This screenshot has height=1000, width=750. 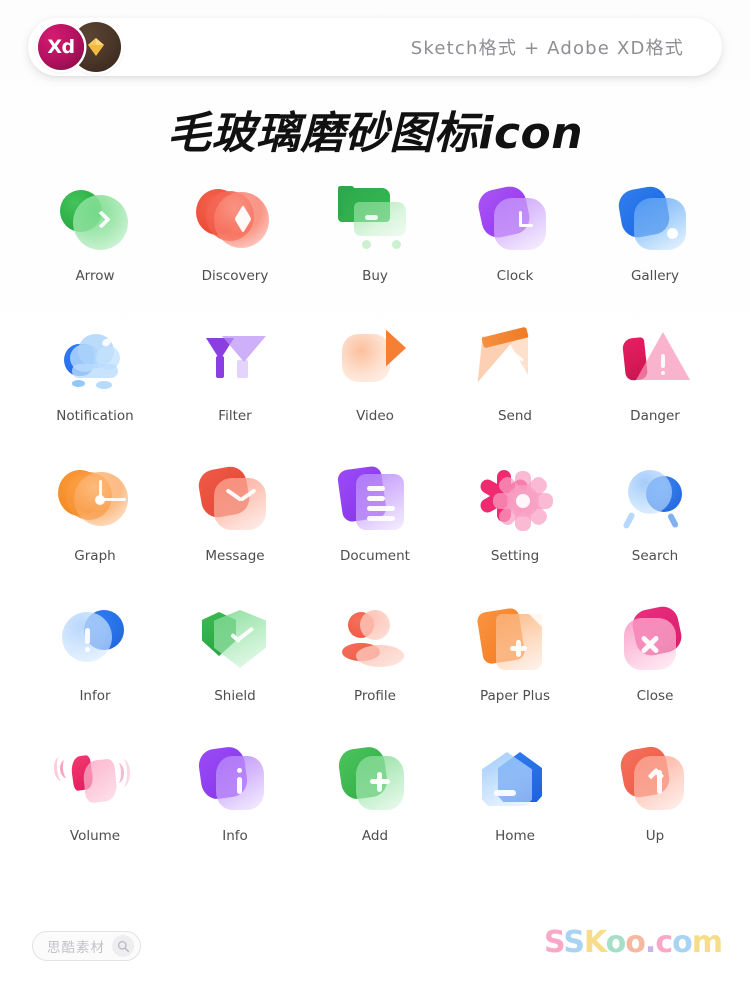 What do you see at coordinates (655, 276) in the screenshot?
I see `icon-label: Gallery` at bounding box center [655, 276].